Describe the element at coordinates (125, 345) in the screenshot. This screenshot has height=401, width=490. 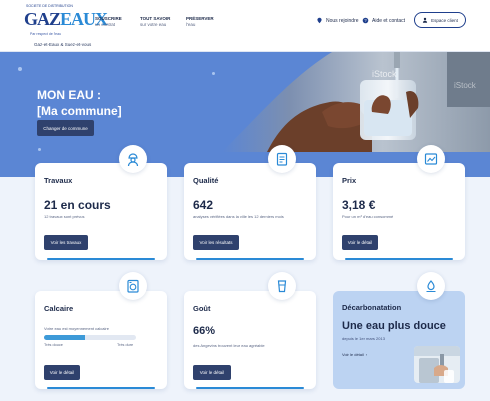
I see `scale-max-label: Très dure` at that location.